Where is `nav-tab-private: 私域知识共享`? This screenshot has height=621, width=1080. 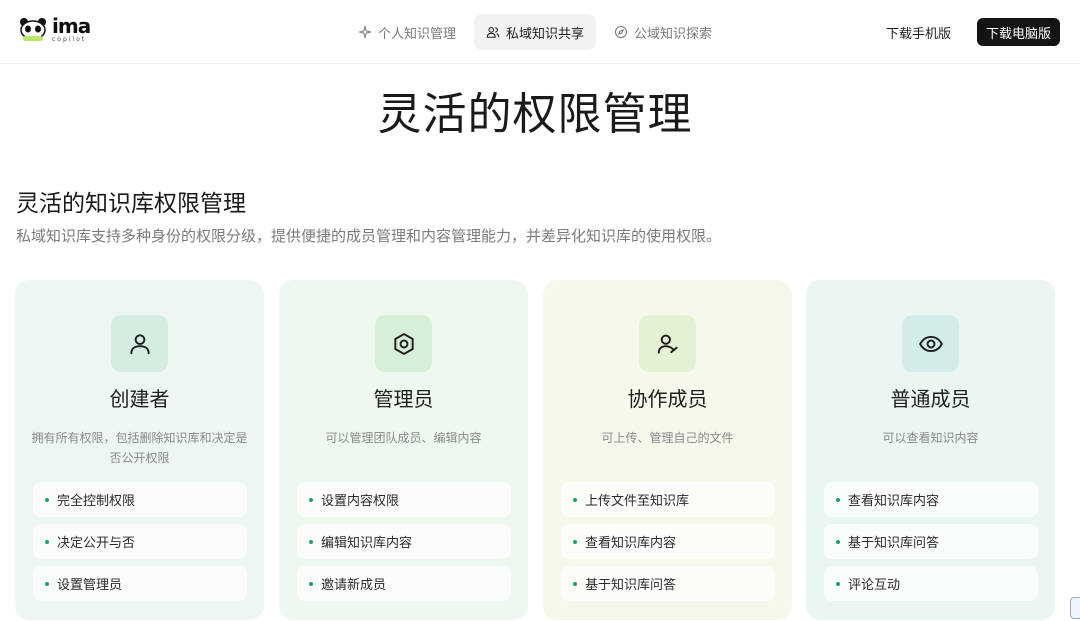 nav-tab-private: 私域知识共享 is located at coordinates (535, 32).